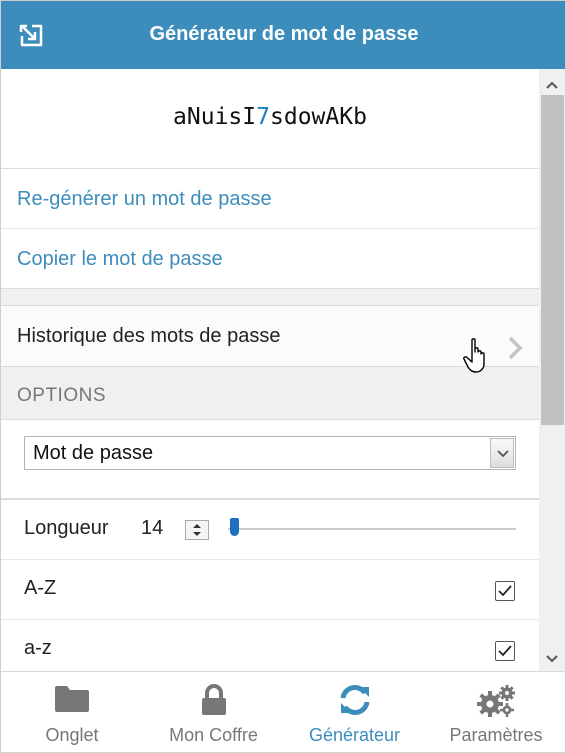 This screenshot has height=753, width=566. What do you see at coordinates (38, 648) in the screenshot?
I see `lowercase-label: a-z` at bounding box center [38, 648].